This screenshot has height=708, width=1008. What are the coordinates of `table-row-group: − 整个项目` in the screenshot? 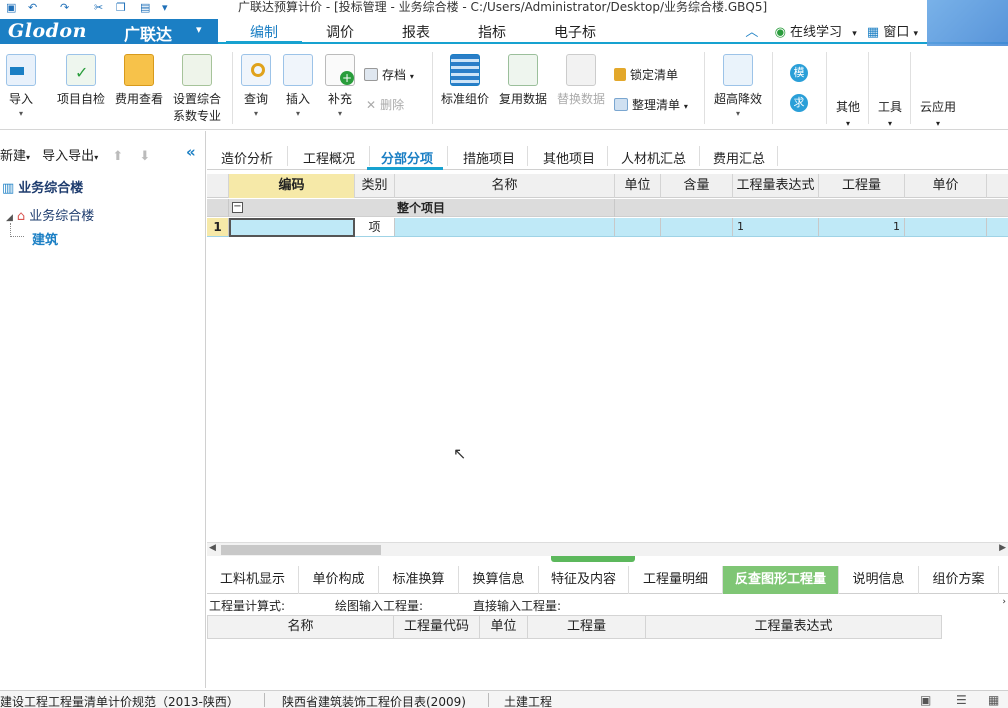 It's located at (607, 208).